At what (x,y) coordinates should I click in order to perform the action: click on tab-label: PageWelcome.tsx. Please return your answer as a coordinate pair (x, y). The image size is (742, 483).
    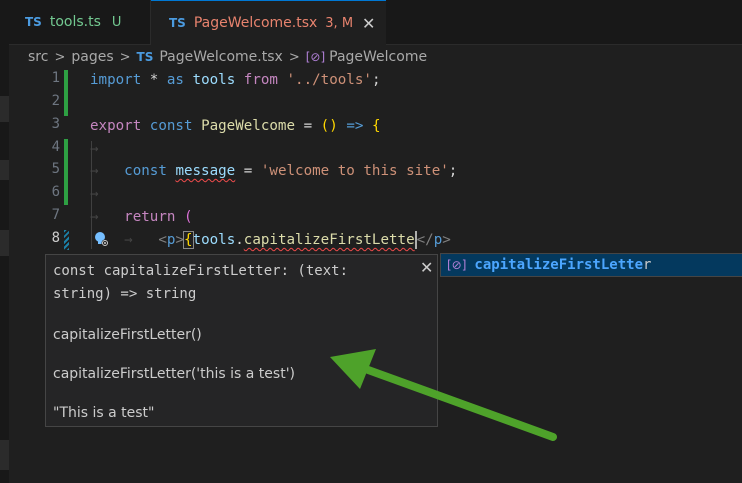
    Looking at the image, I should click on (255, 23).